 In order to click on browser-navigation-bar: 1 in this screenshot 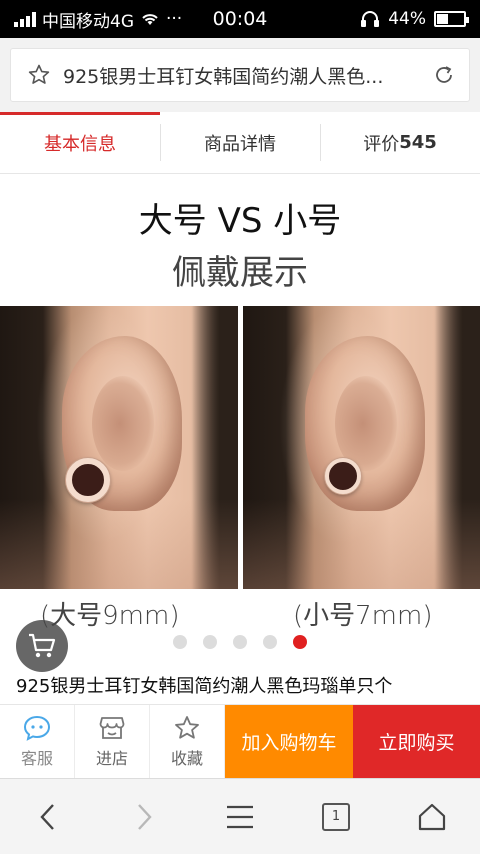, I will do `click(240, 816)`.